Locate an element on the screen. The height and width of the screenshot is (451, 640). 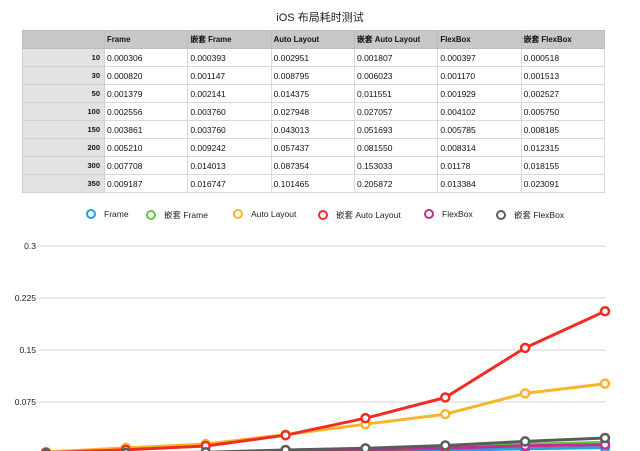
table-cell: 0.012315 is located at coordinates (563, 147).